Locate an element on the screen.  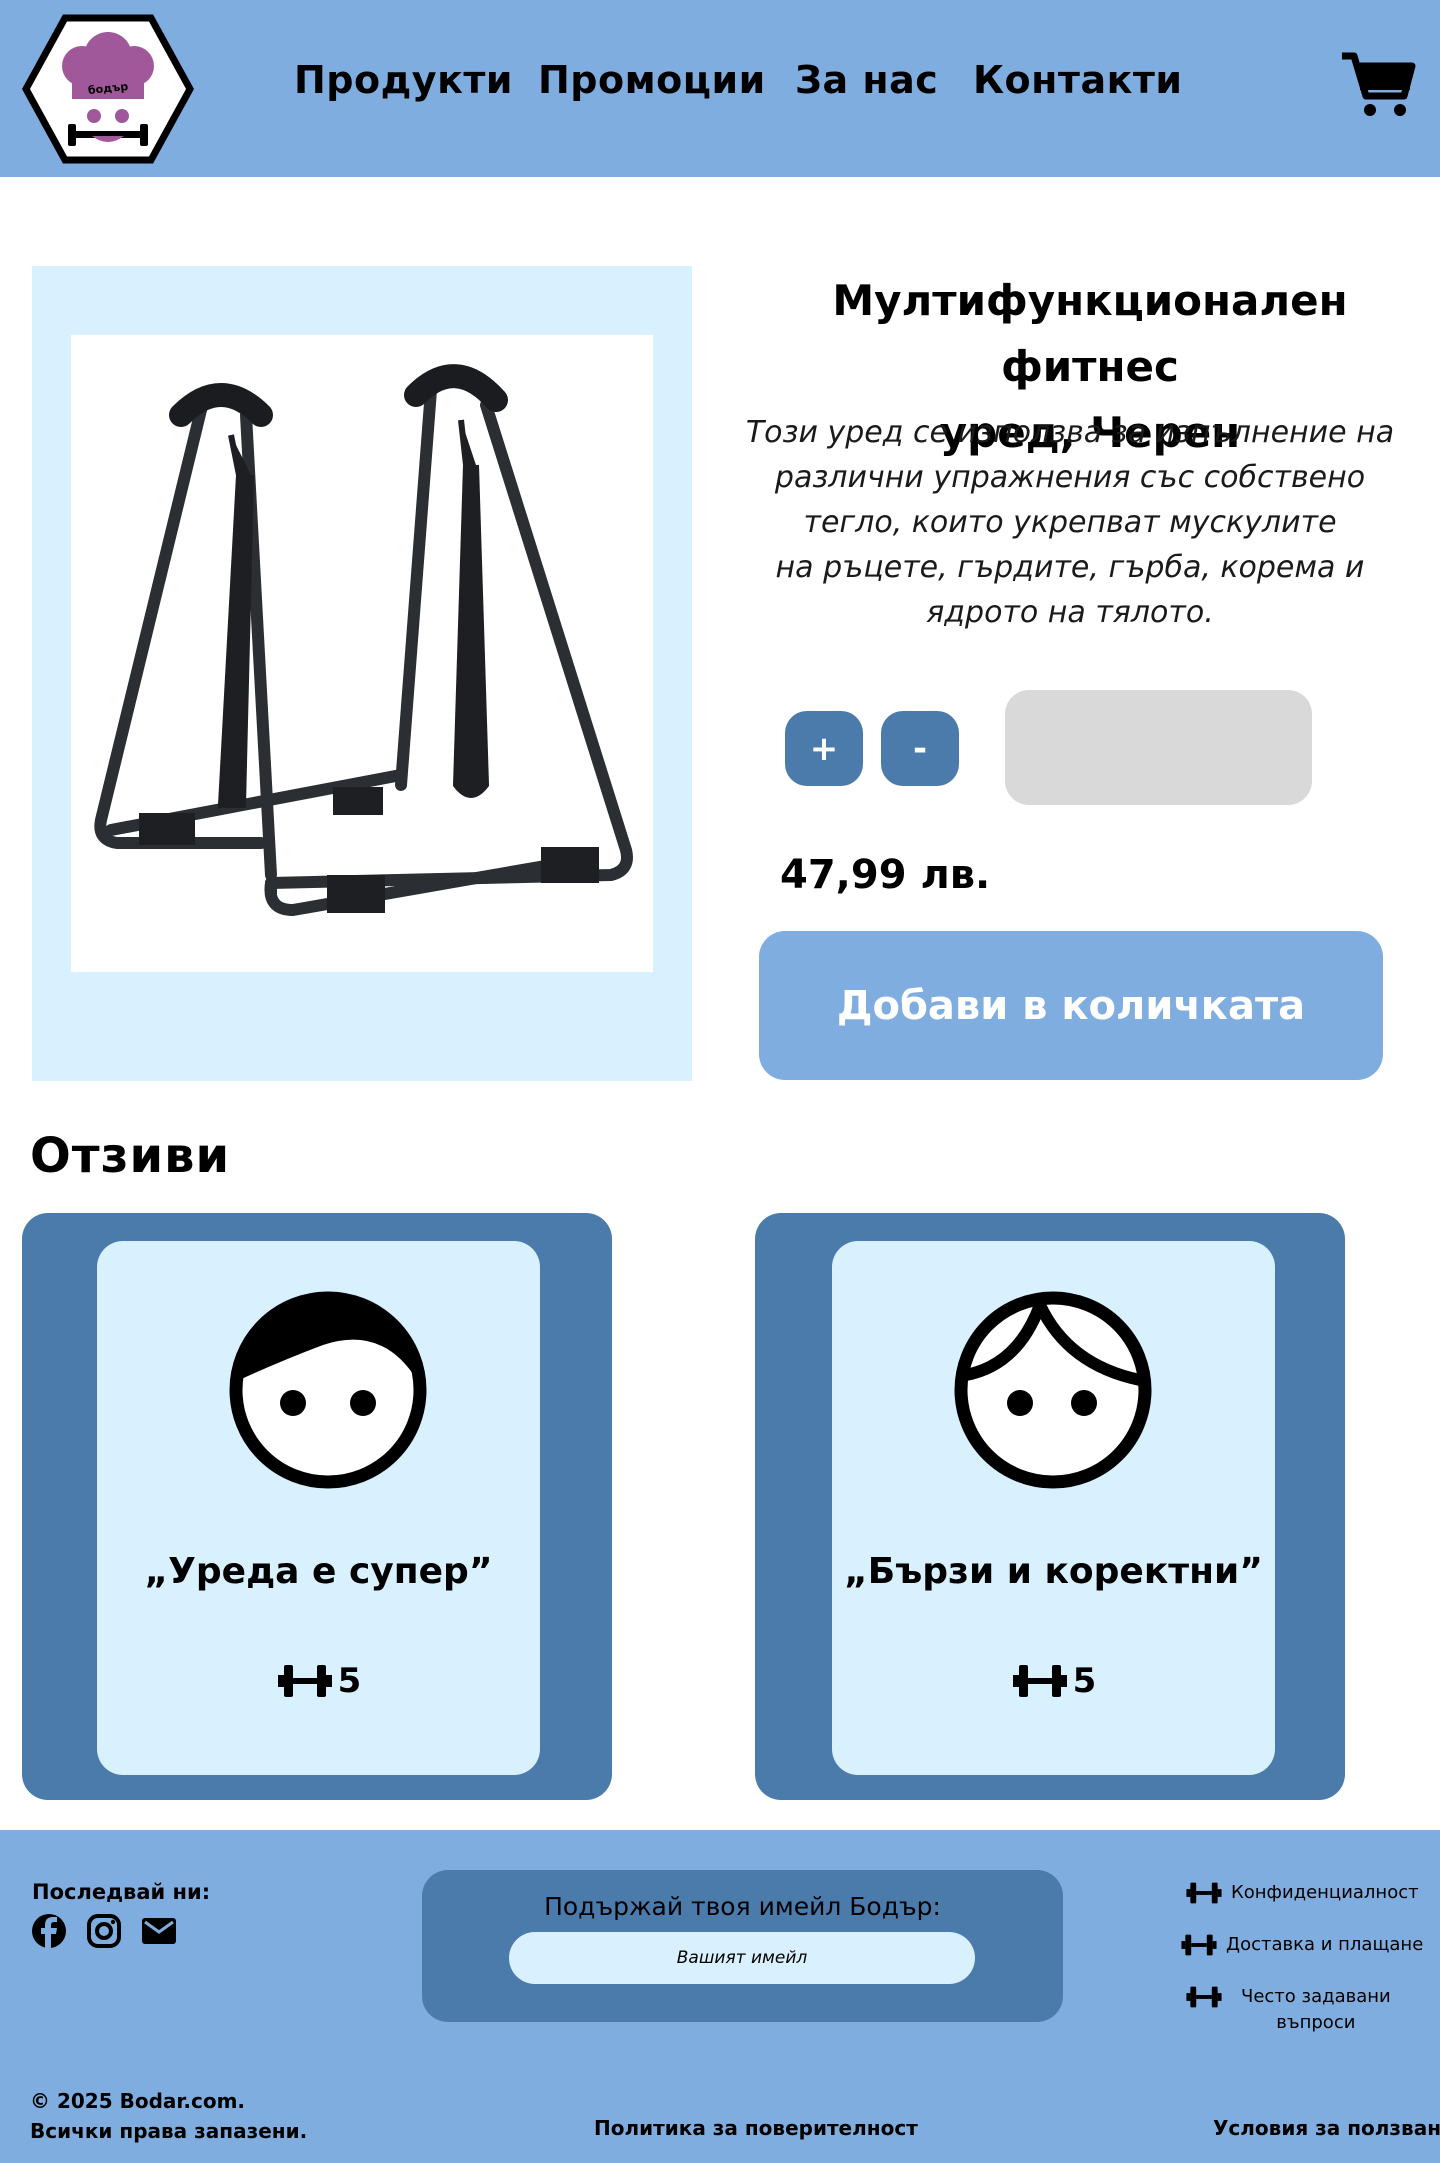
copyright-line-2: Всички права запазени. is located at coordinates (169, 2131).